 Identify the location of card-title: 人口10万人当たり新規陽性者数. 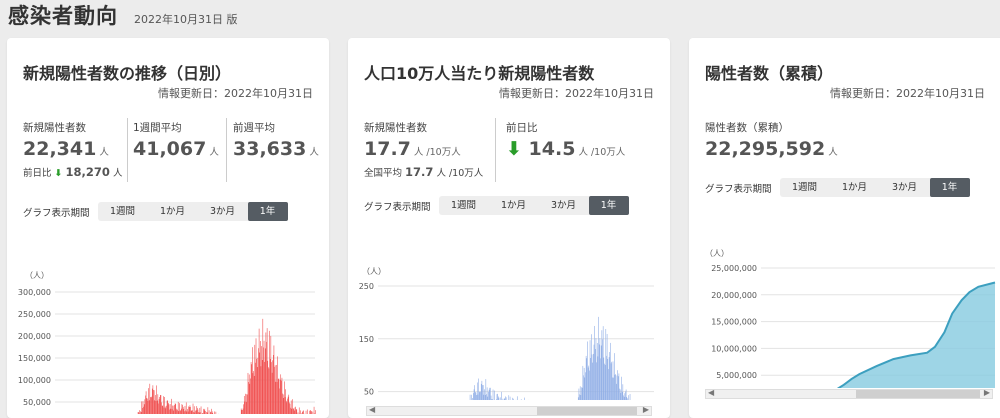
(479, 72).